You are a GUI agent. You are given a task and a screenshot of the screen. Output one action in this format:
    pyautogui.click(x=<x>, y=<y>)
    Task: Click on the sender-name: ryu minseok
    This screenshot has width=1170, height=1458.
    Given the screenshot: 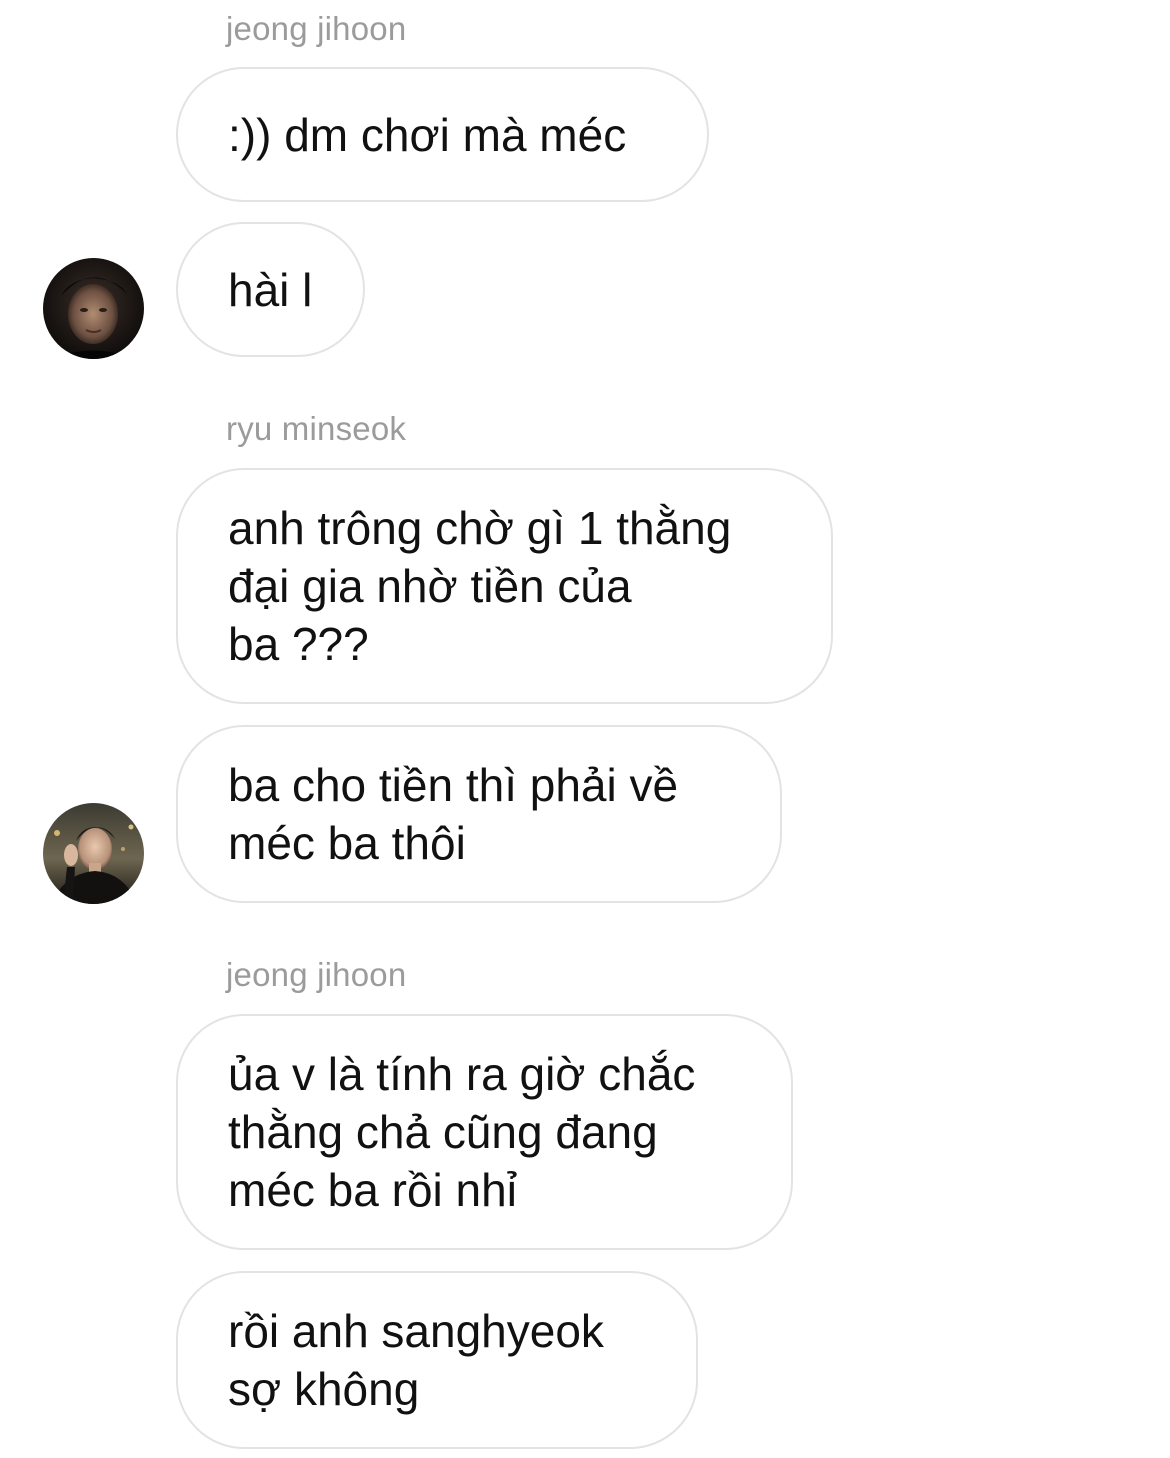 What is the action you would take?
    pyautogui.click(x=316, y=428)
    